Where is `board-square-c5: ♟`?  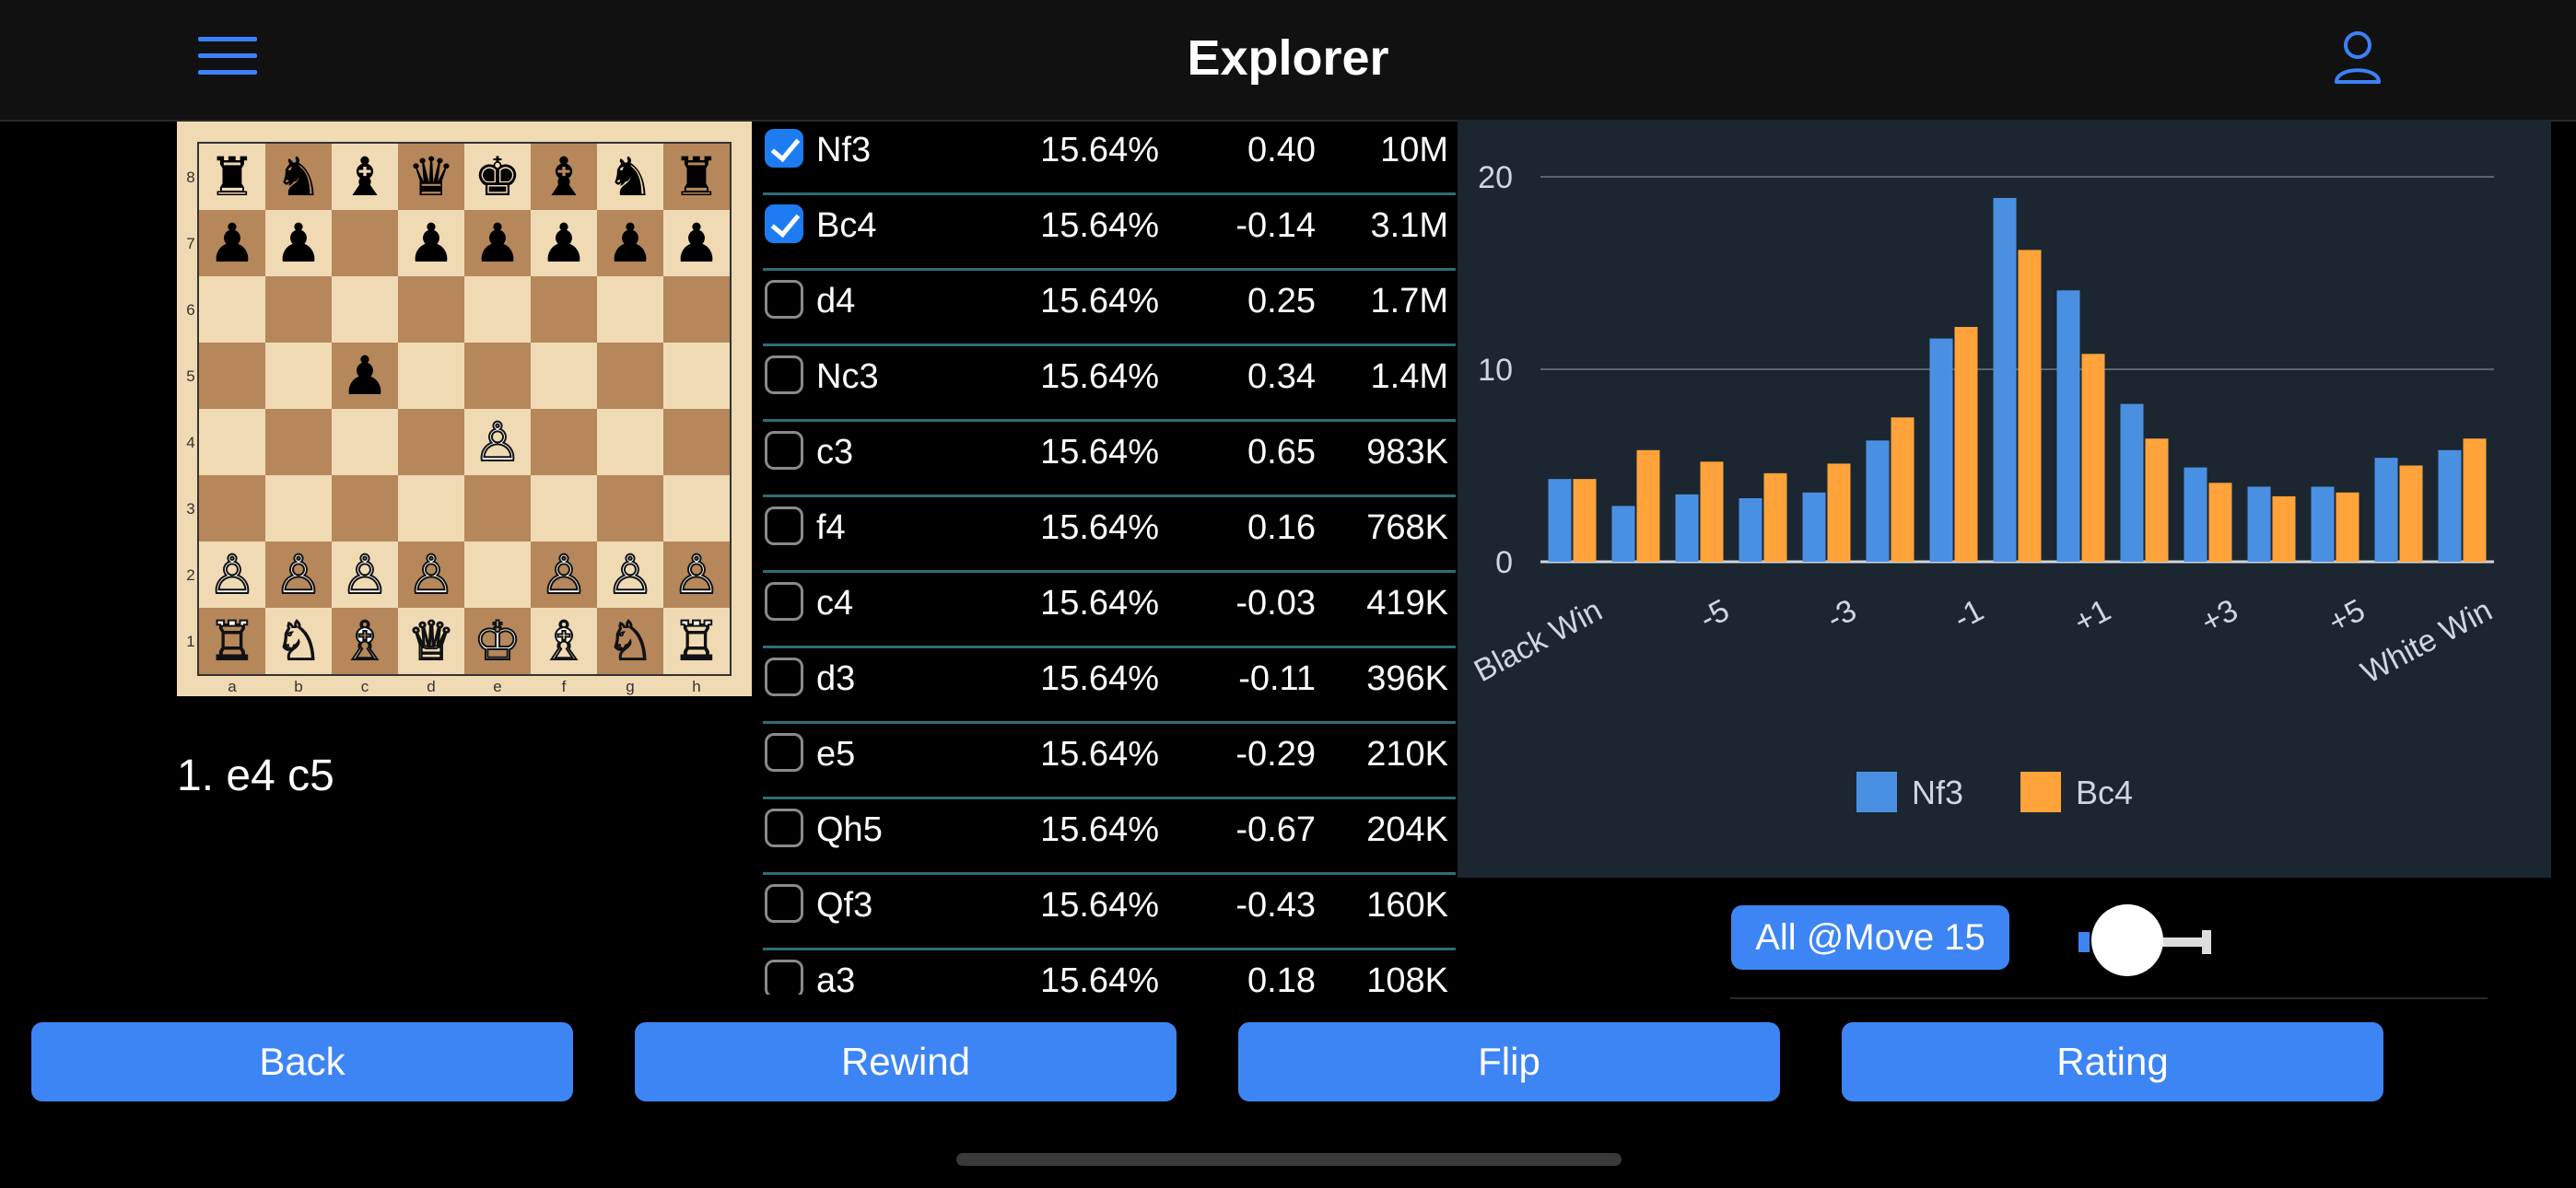
board-square-c5: ♟ is located at coordinates (365, 376).